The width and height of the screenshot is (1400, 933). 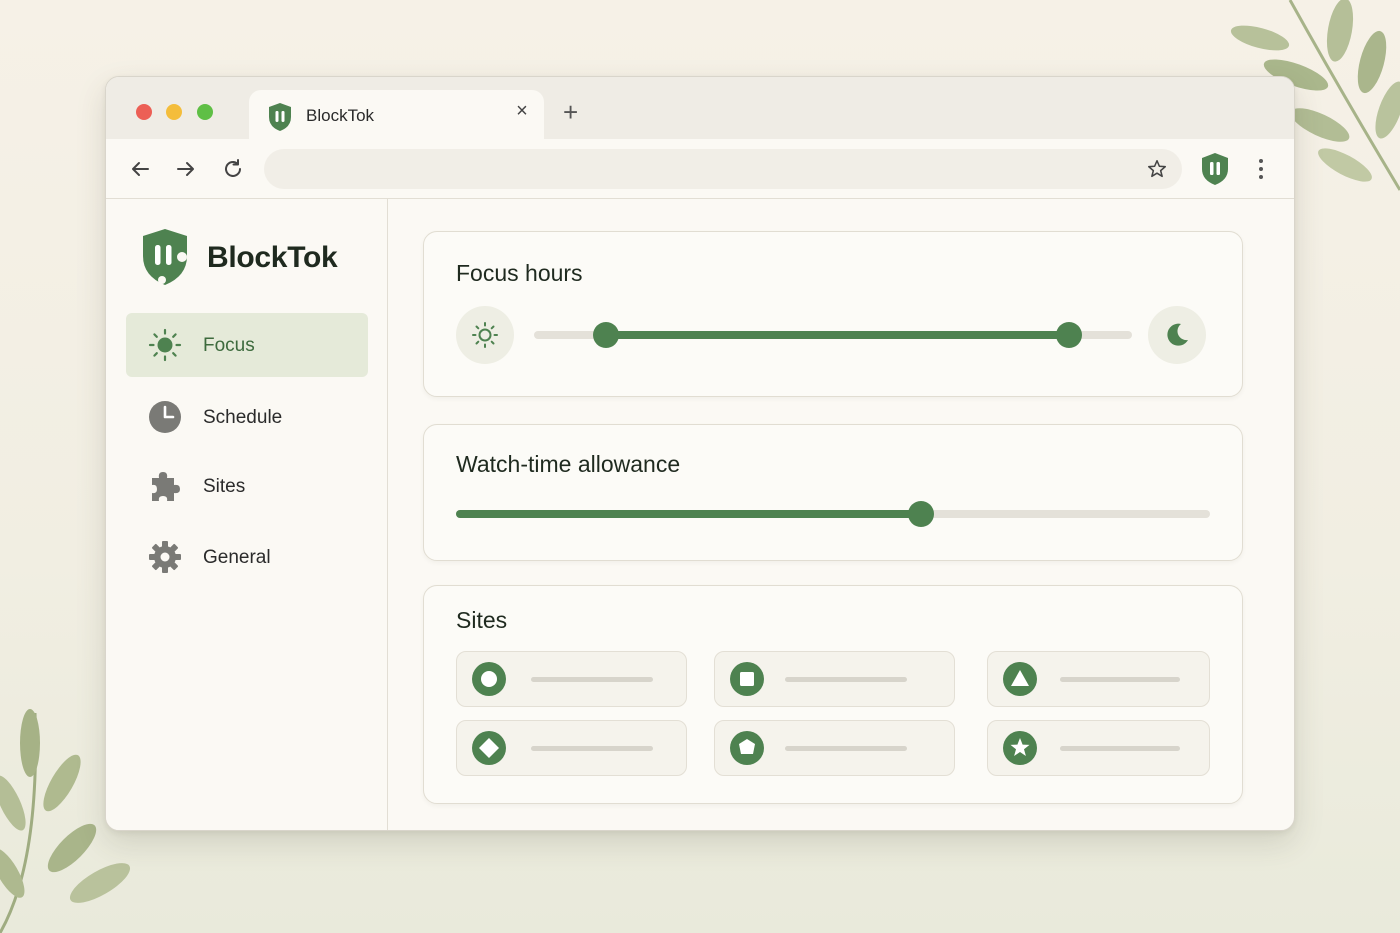 What do you see at coordinates (224, 486) in the screenshot?
I see `sidebar-item-label: Sites` at bounding box center [224, 486].